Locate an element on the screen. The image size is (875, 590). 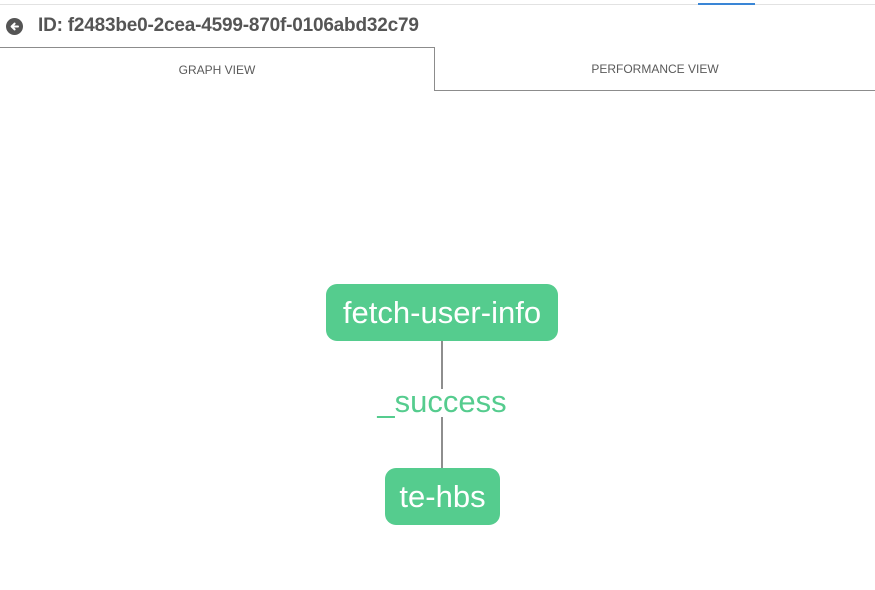
tab-graph-view: GRAPH VIEW is located at coordinates (217, 69).